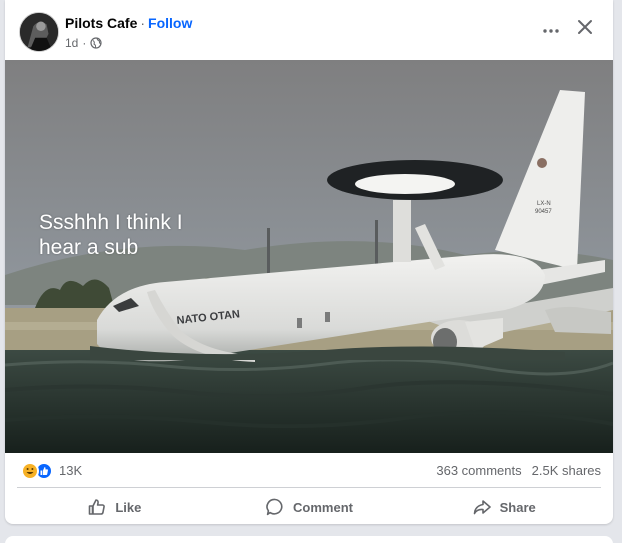 The width and height of the screenshot is (622, 543). What do you see at coordinates (101, 23) in the screenshot?
I see `page-name-link: Pilots Cafe` at bounding box center [101, 23].